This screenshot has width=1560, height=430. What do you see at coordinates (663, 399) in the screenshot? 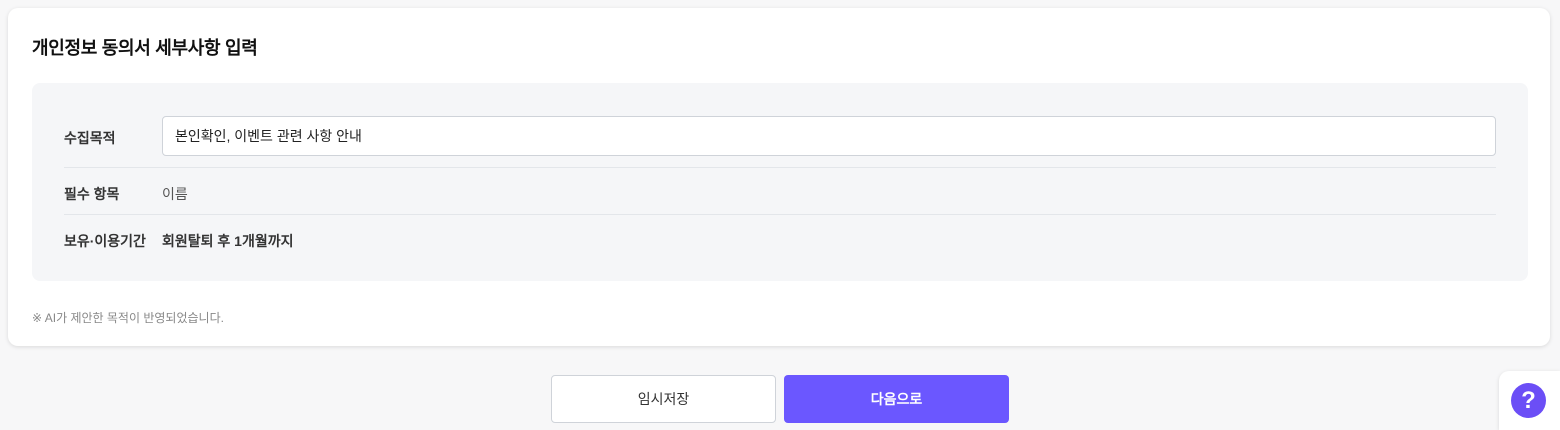
I see `temp-save-button: 임시저장` at bounding box center [663, 399].